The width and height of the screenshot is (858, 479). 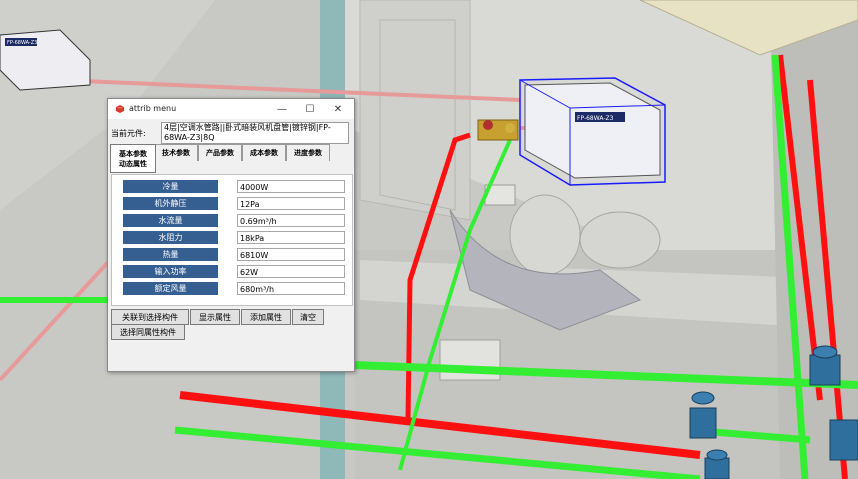 What do you see at coordinates (148, 332) in the screenshot?
I see `select-same-attrs-button: 选择同属性构件` at bounding box center [148, 332].